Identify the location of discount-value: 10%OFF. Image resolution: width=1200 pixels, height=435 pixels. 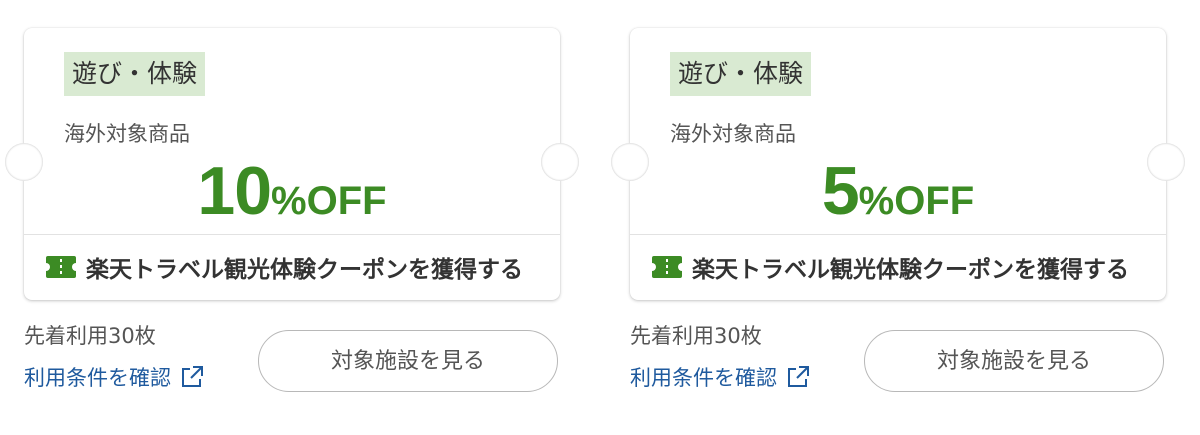
(292, 191).